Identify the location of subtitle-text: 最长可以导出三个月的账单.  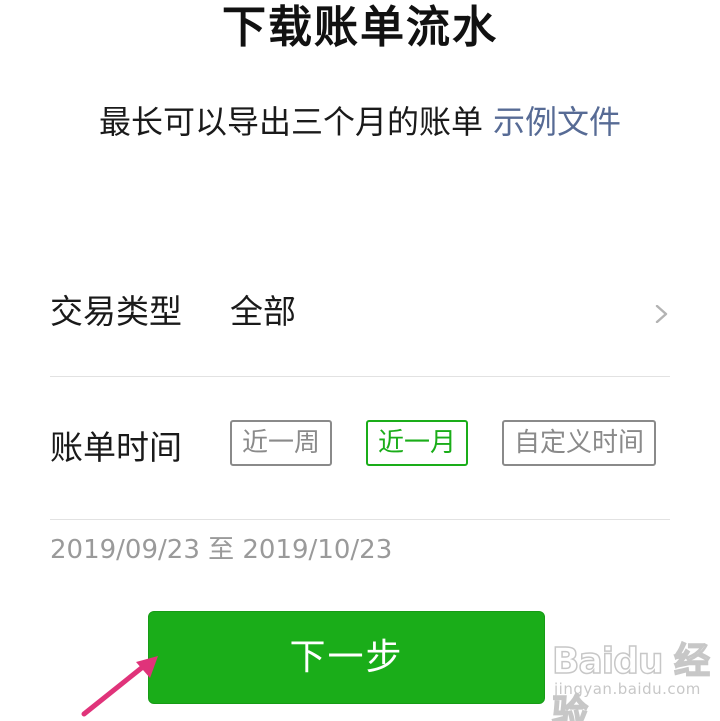
(290, 122).